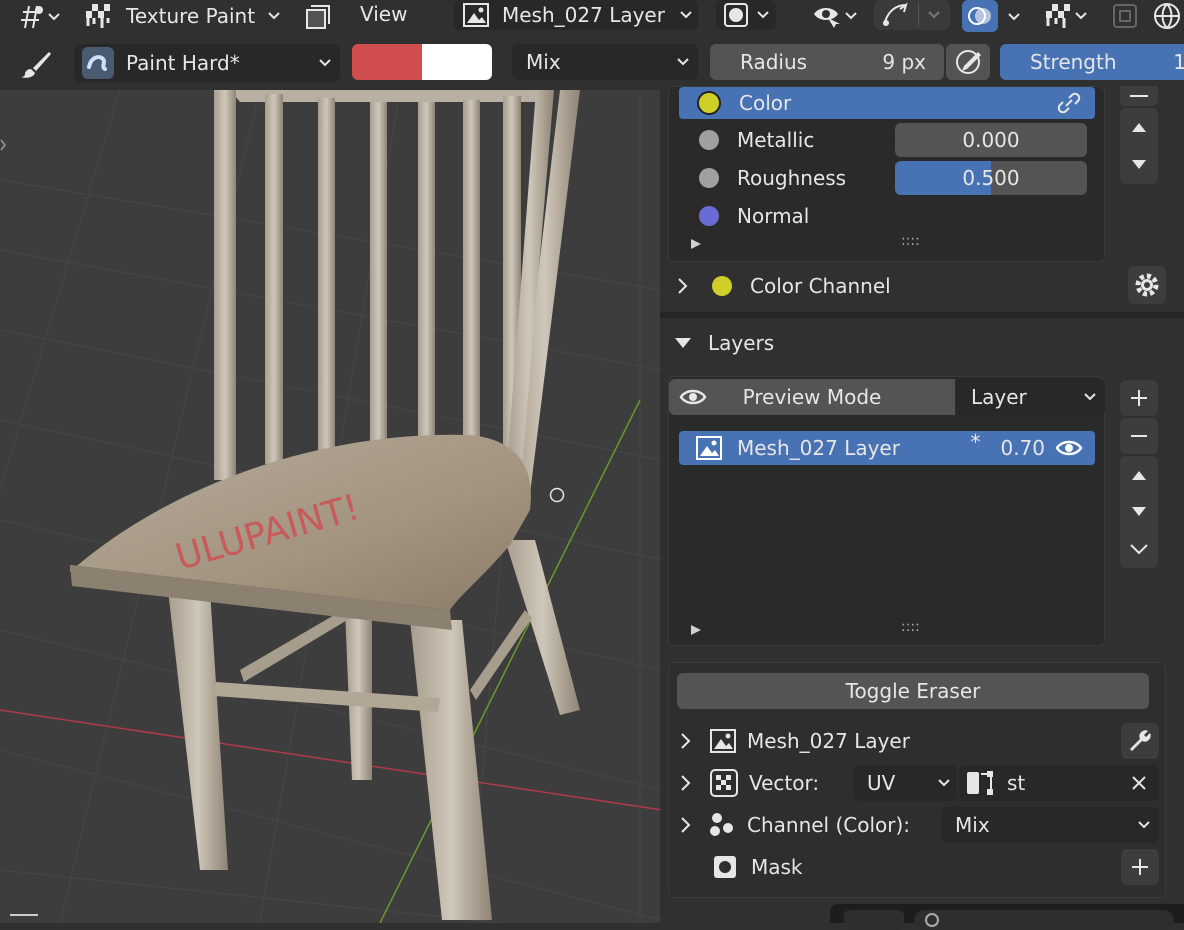 This screenshot has height=930, width=1184. I want to click on image-browse-dropdown: Mesh_027 Layer, so click(576, 15).